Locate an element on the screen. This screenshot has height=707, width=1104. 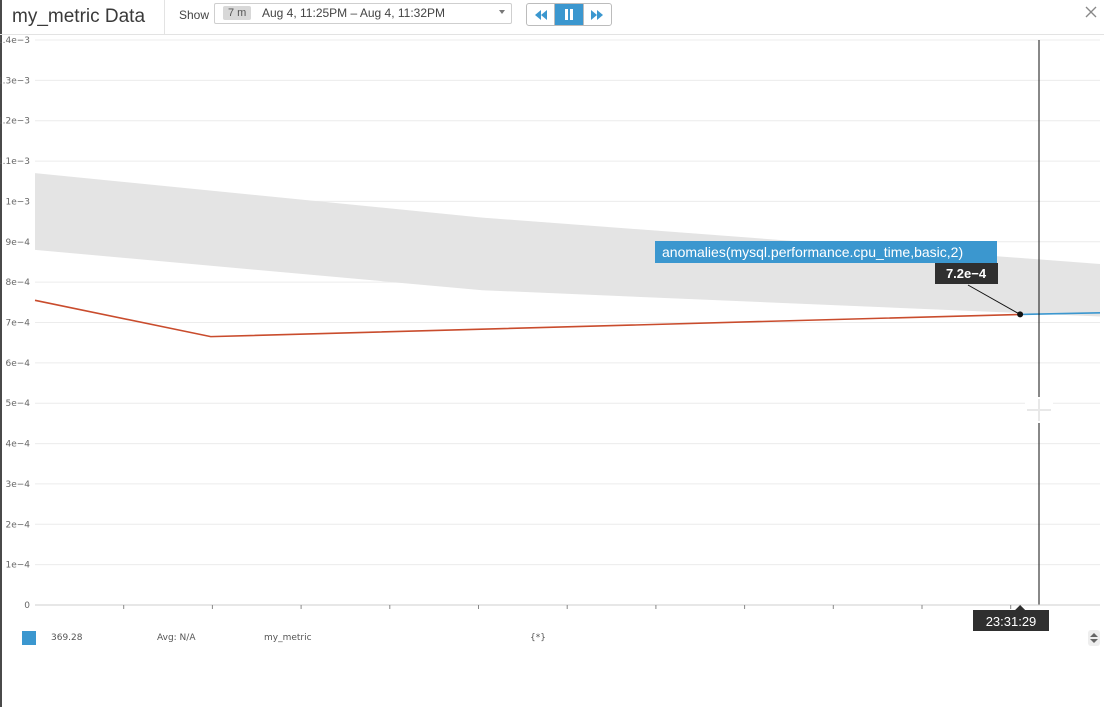
scroll-arrows-icon is located at coordinates (1094, 638).